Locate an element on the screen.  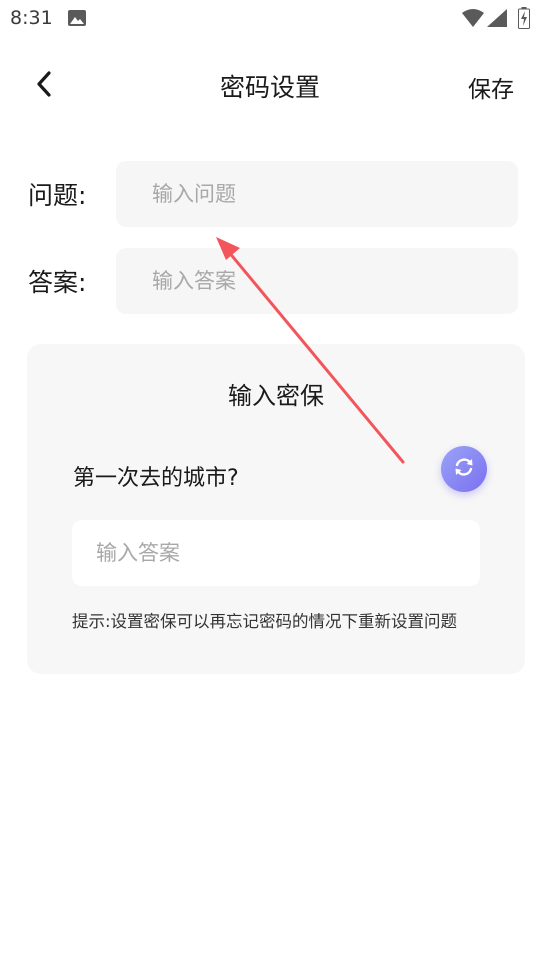
header: 密码设置 保存 is located at coordinates (270, 86).